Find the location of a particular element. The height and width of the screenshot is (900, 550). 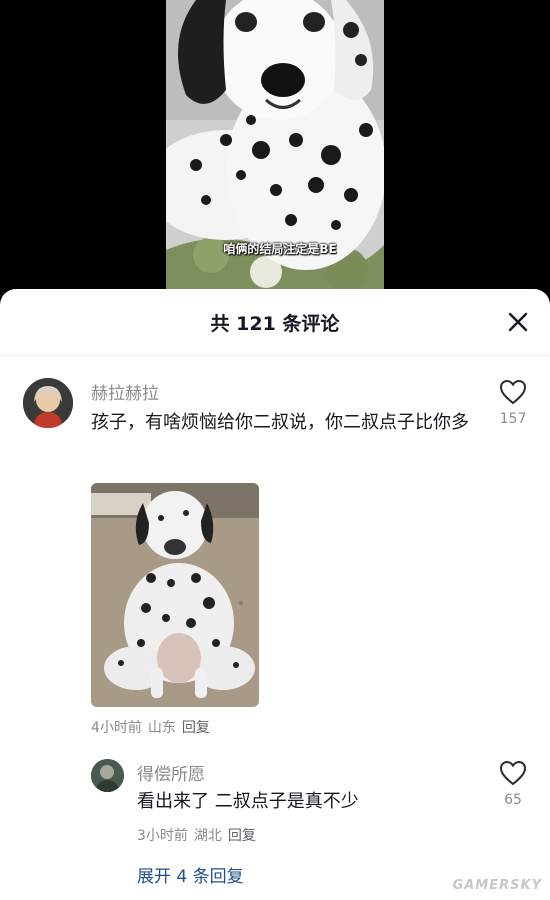

like-button: 157 is located at coordinates (513, 403).